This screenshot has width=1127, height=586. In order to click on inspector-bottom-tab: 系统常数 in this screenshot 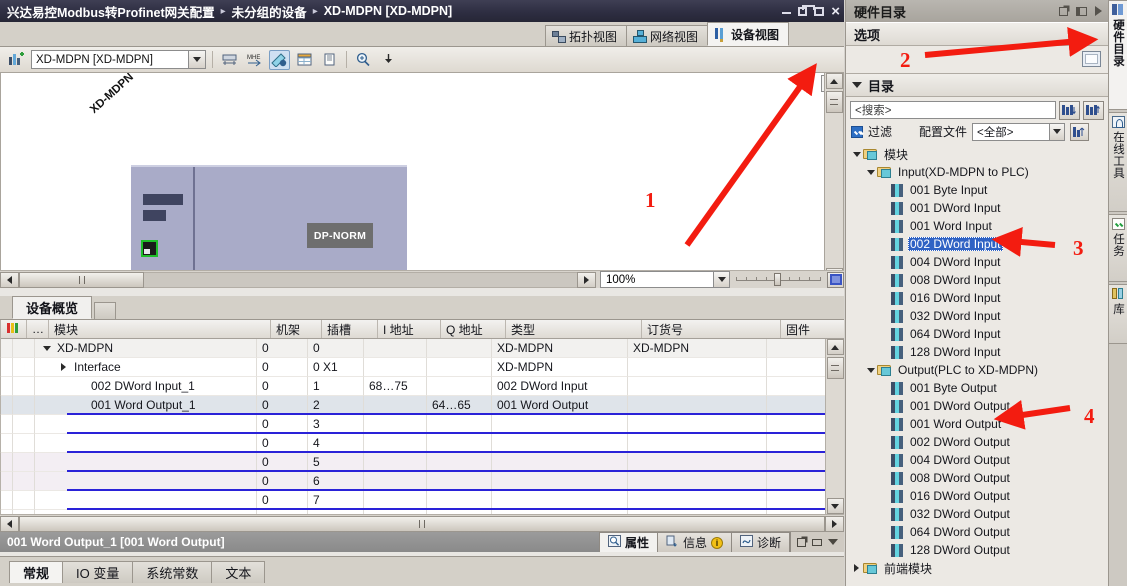, I will do `click(172, 572)`.